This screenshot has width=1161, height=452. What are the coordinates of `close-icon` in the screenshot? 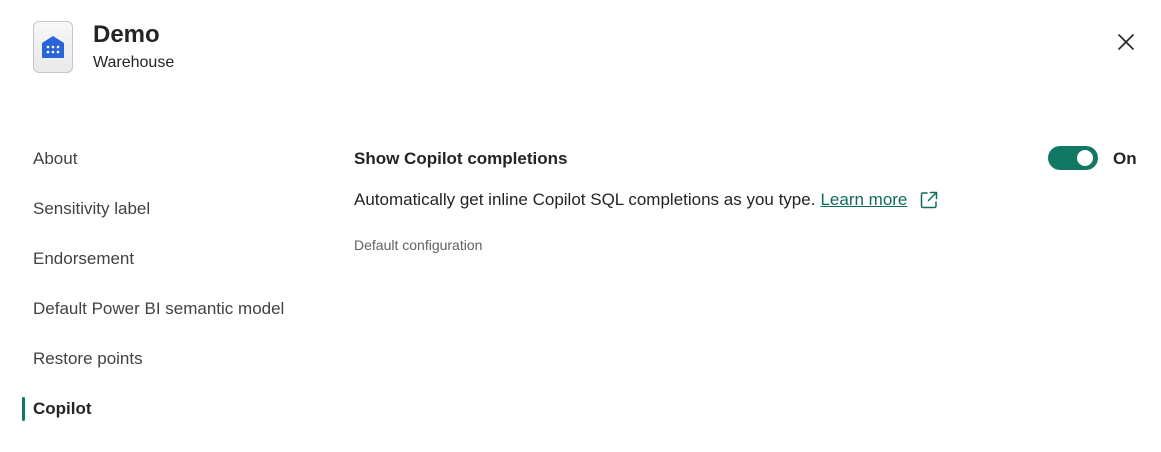 It's located at (1126, 42).